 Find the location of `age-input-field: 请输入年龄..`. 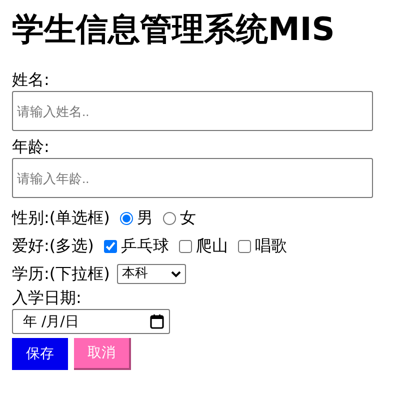

age-input-field: 请输入年龄.. is located at coordinates (192, 178).